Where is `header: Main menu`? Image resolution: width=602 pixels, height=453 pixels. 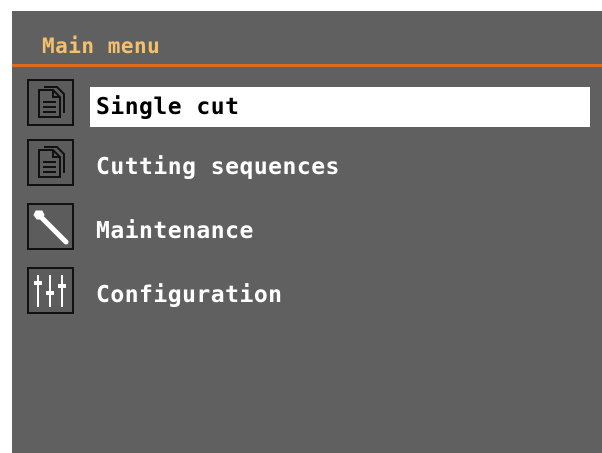 header: Main menu is located at coordinates (307, 39).